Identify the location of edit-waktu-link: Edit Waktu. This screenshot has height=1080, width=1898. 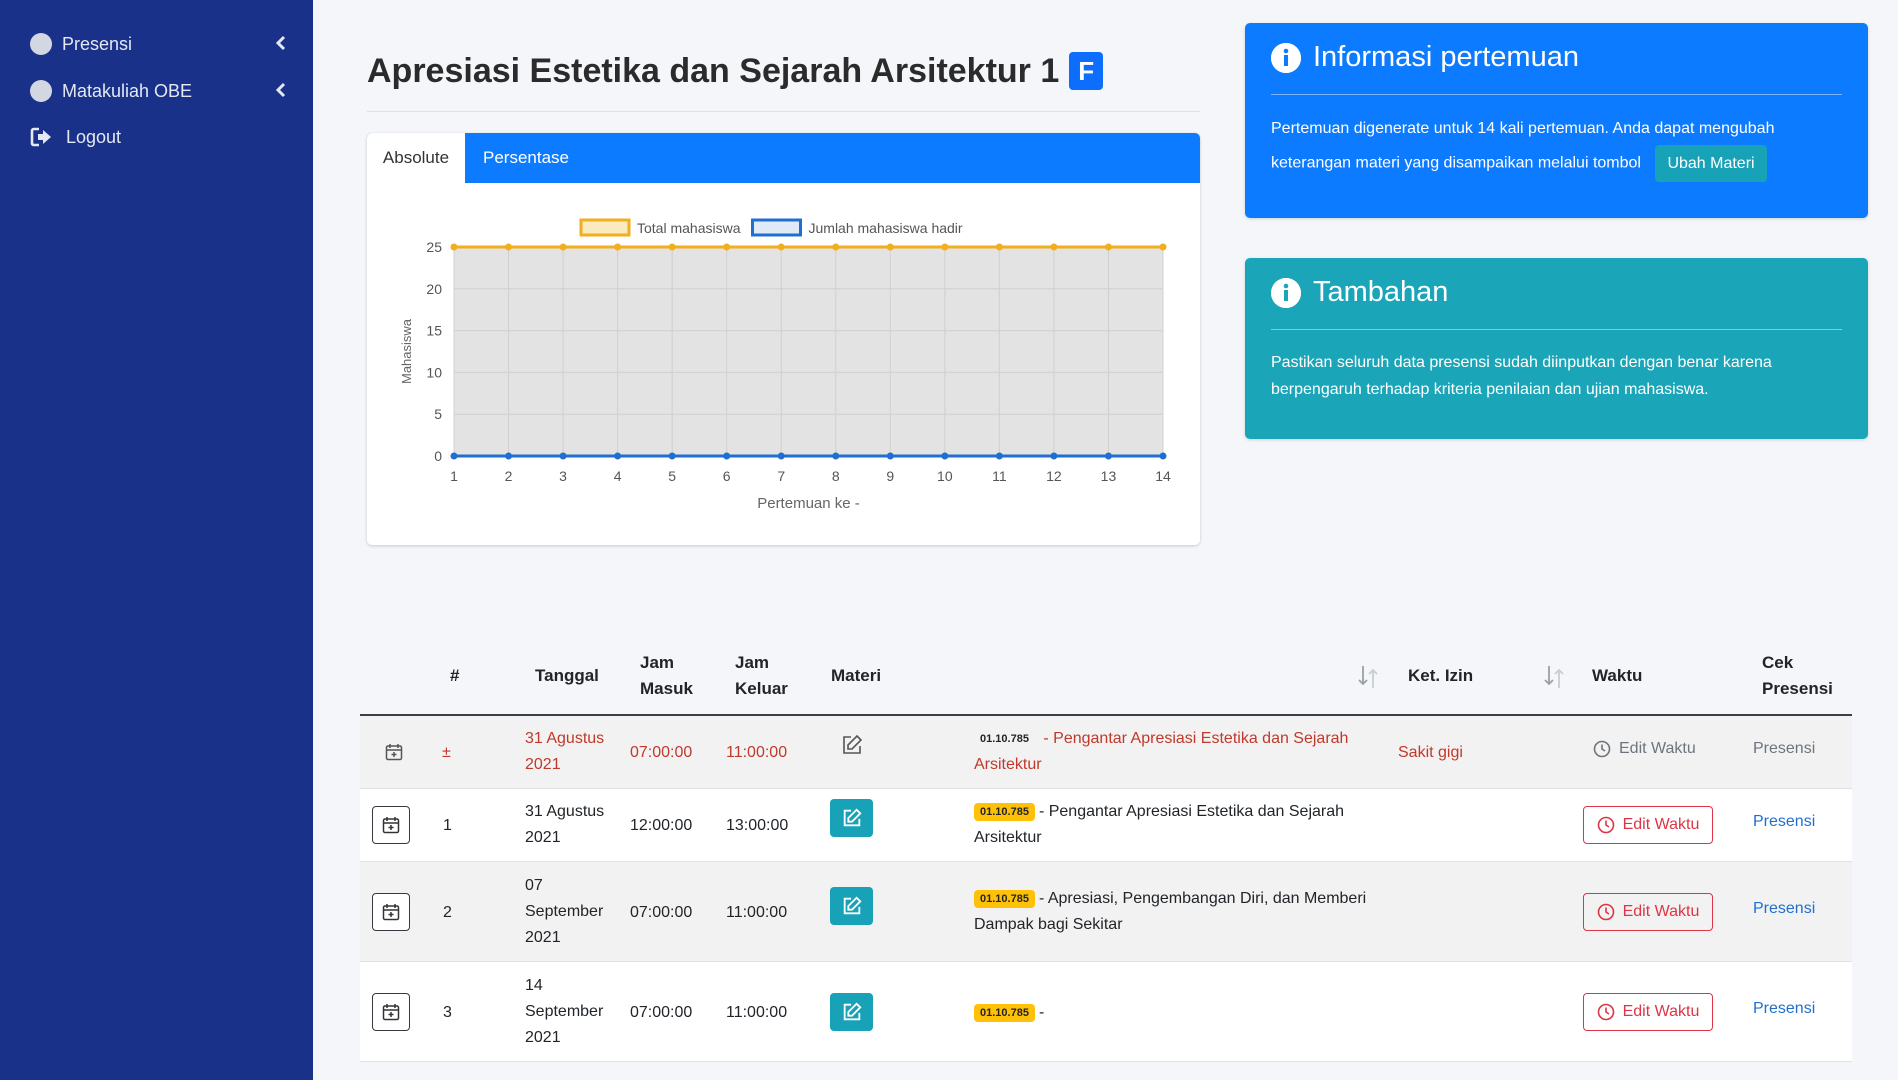
(1644, 749).